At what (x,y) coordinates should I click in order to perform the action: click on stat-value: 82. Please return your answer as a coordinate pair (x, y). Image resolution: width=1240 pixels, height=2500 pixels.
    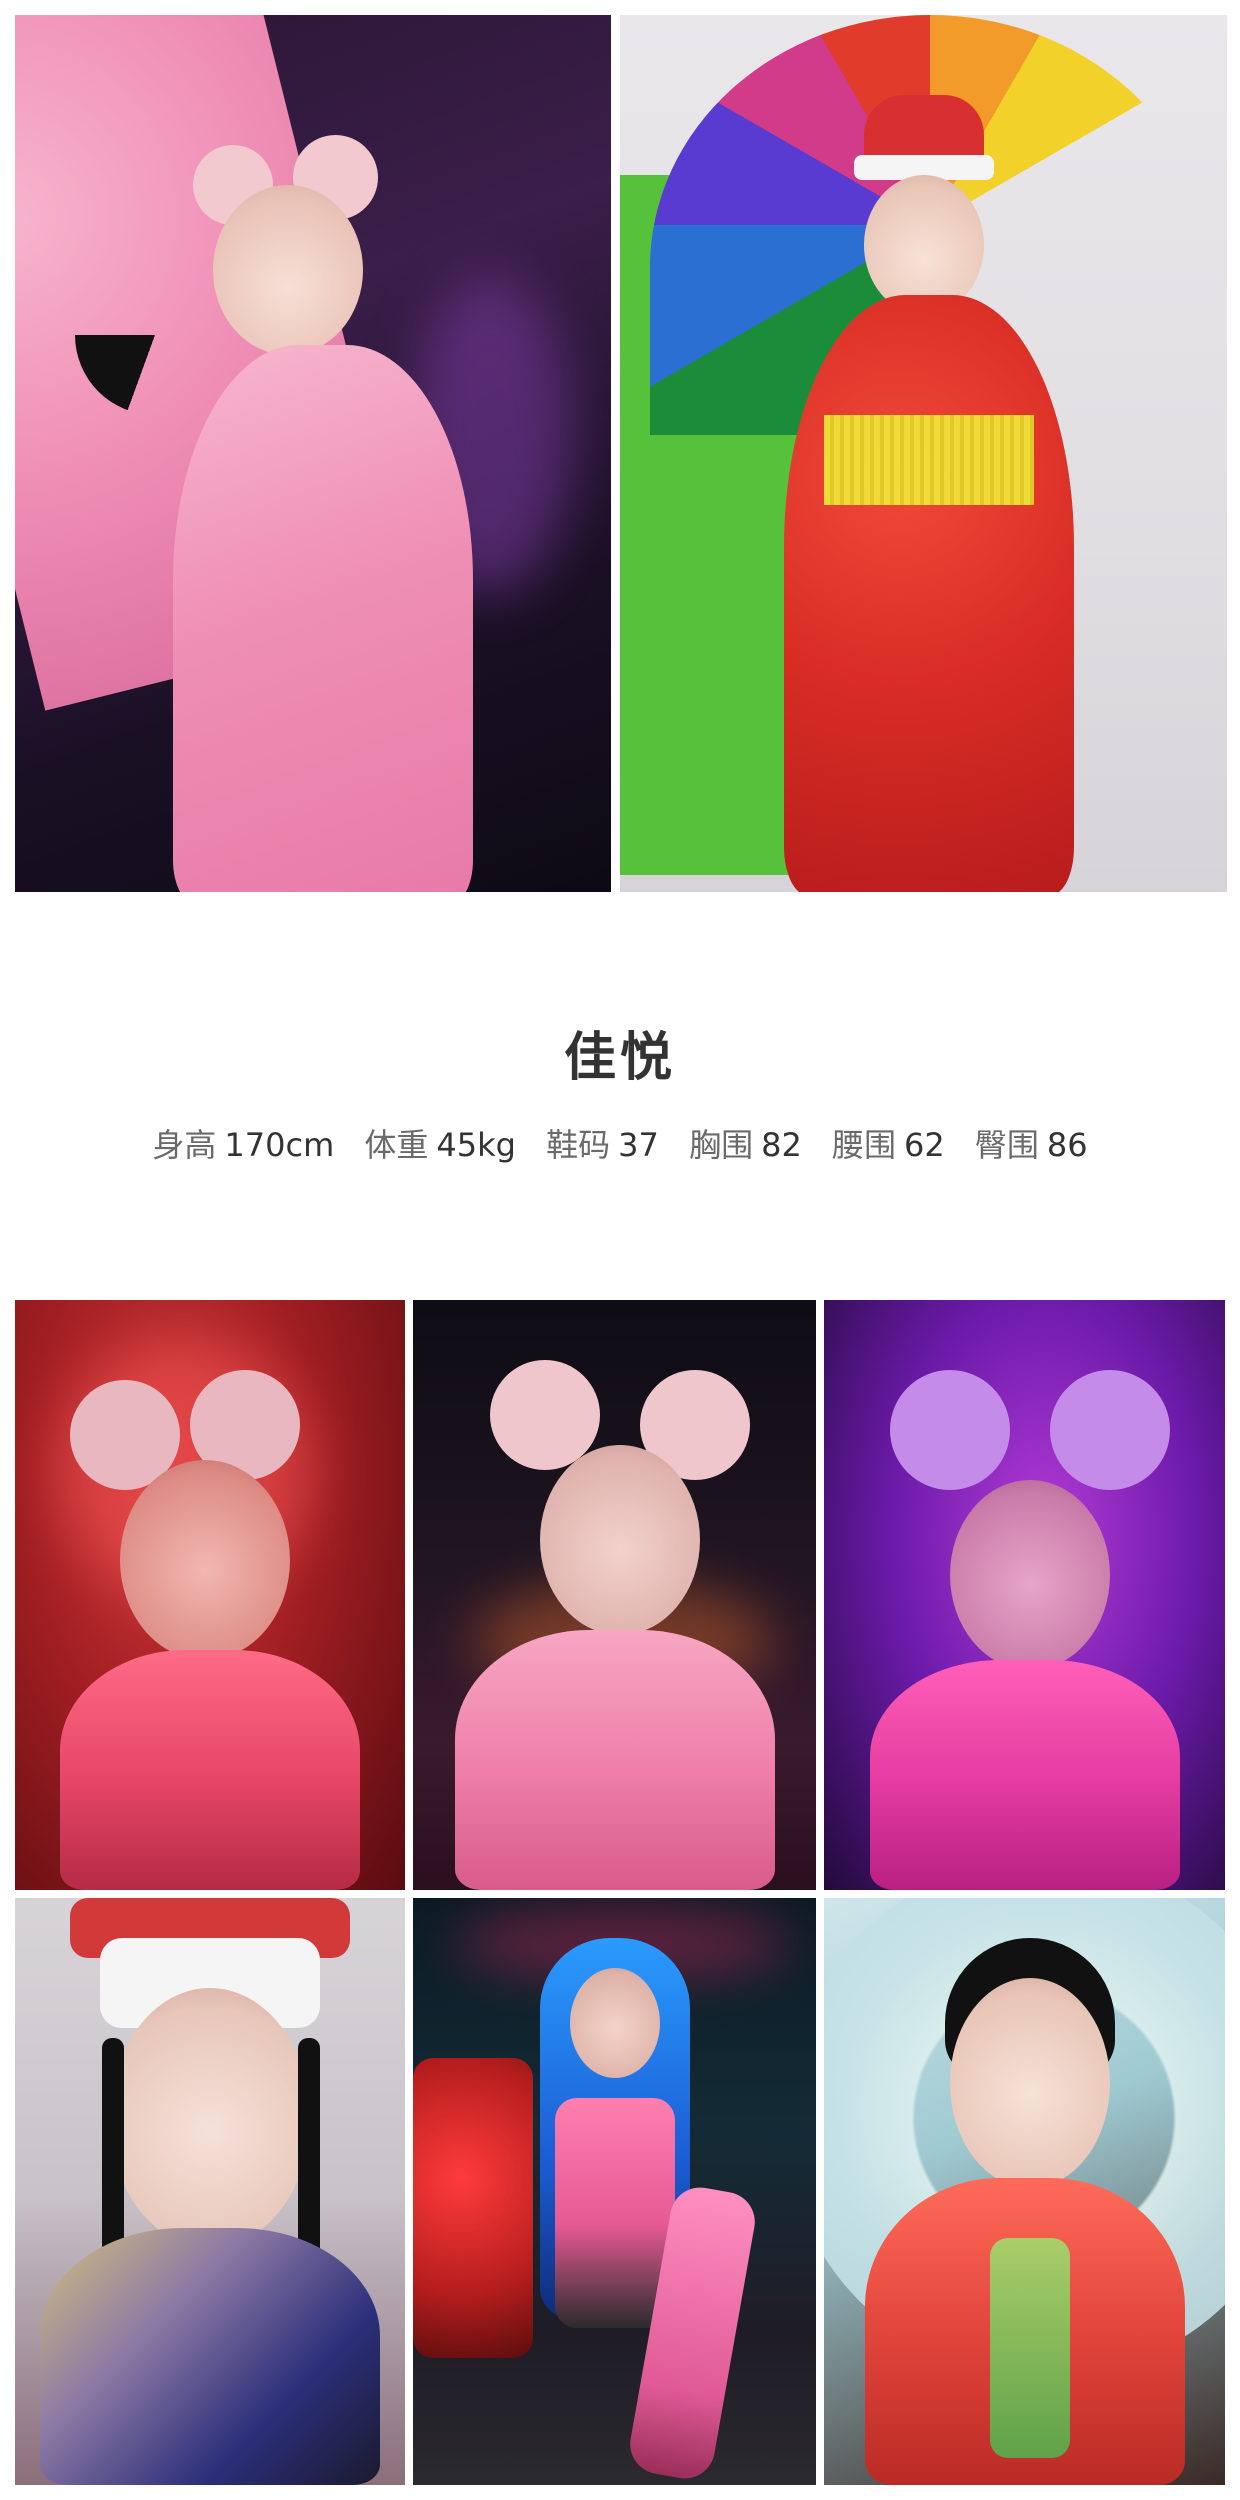
    Looking at the image, I should click on (781, 1145).